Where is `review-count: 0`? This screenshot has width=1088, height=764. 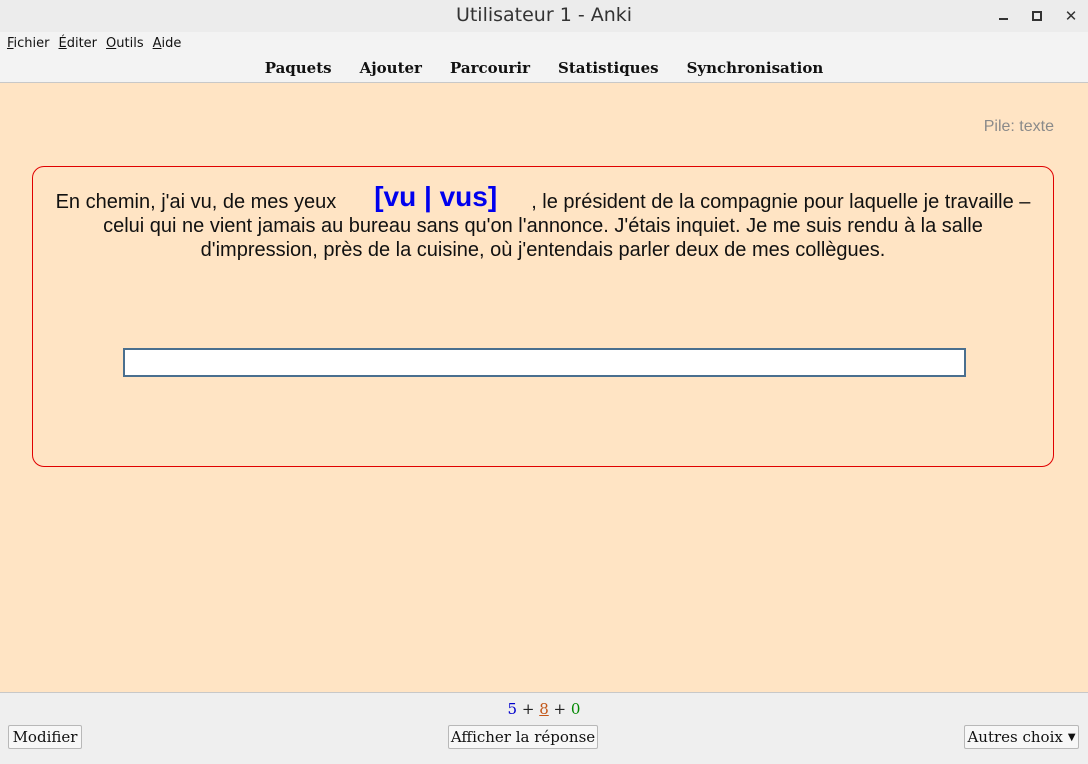 review-count: 0 is located at coordinates (575, 709).